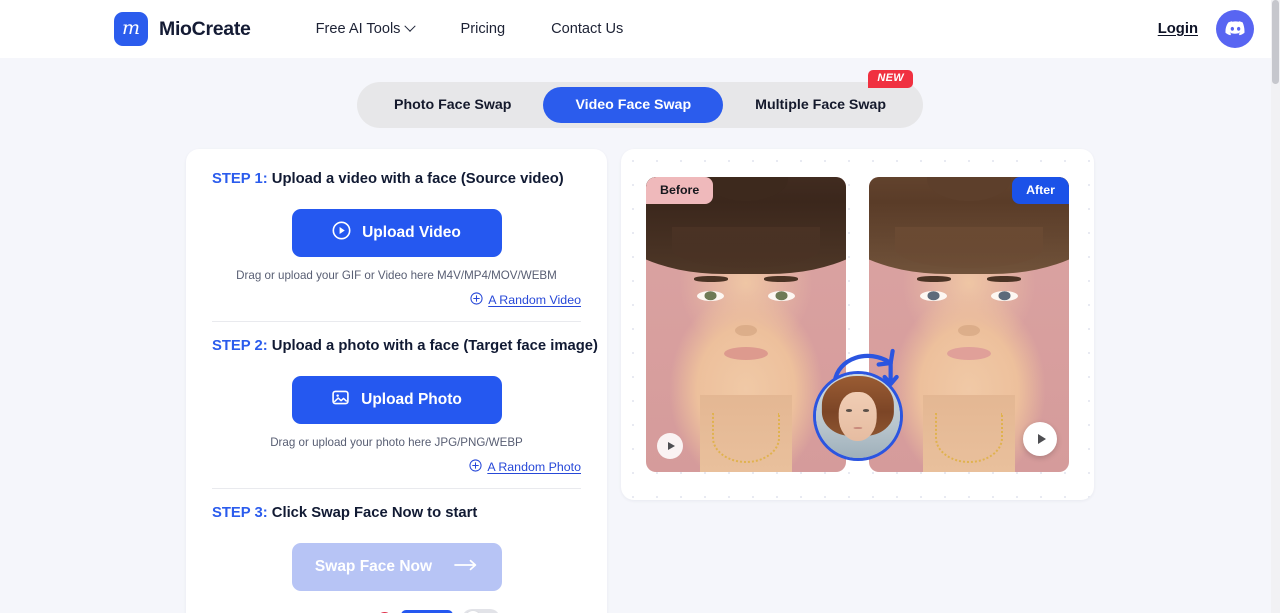  Describe the element at coordinates (481, 611) in the screenshot. I see `high-quality-toggle` at that location.